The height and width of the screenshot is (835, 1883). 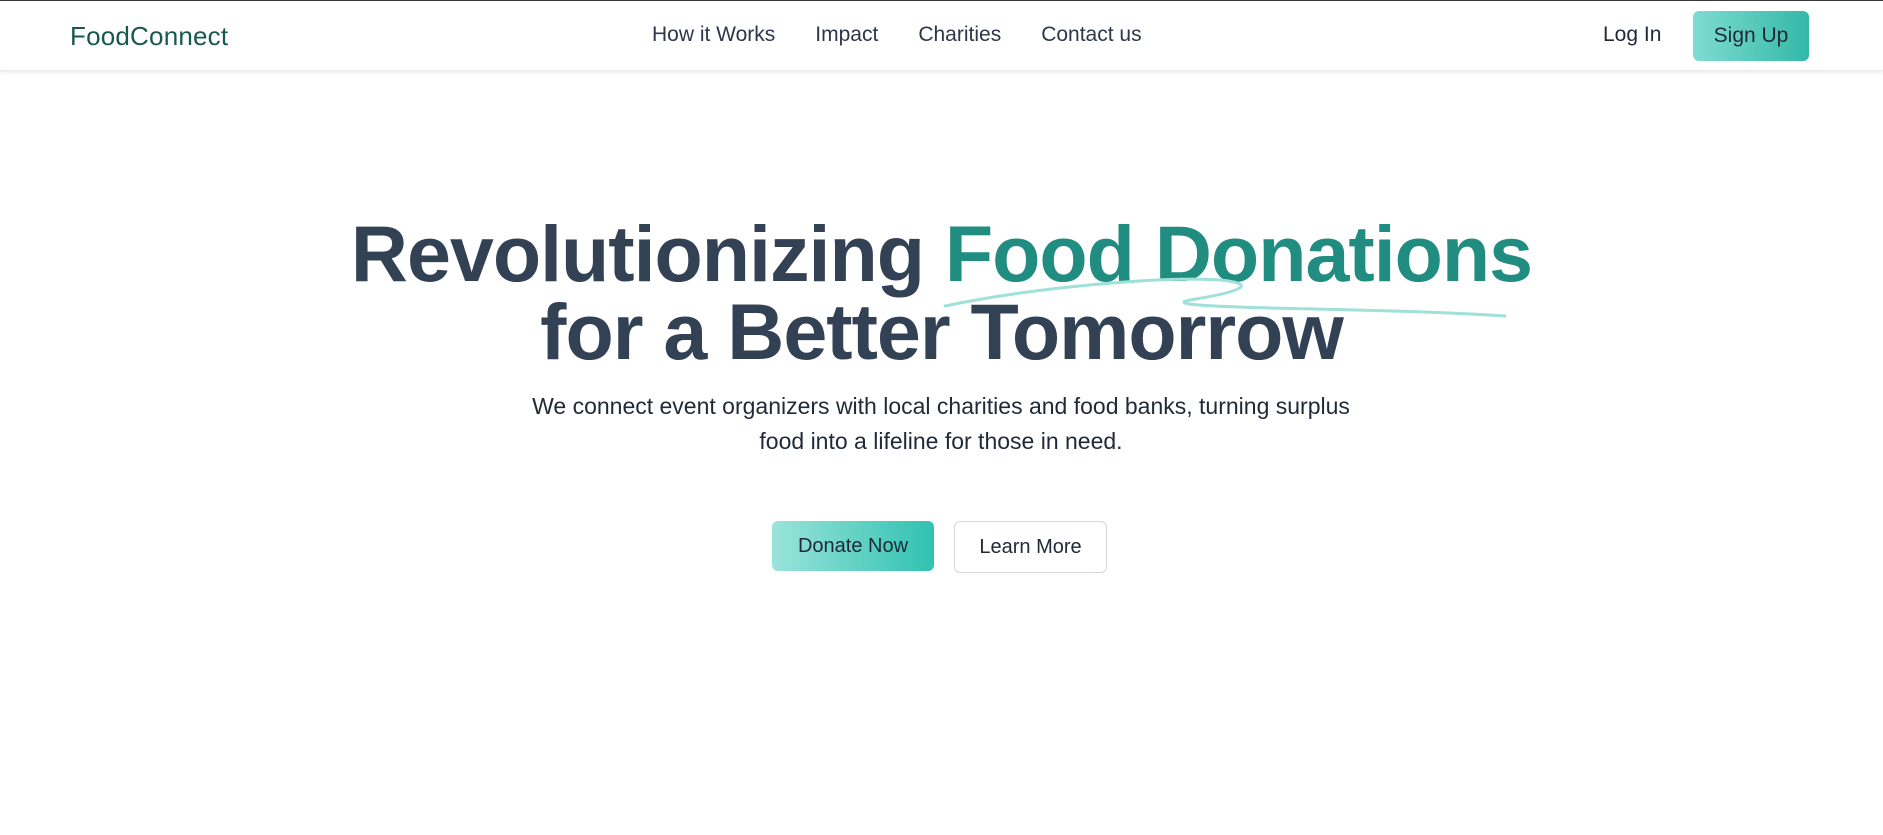 I want to click on nav-item-how-it-works: How it Works, so click(x=713, y=35).